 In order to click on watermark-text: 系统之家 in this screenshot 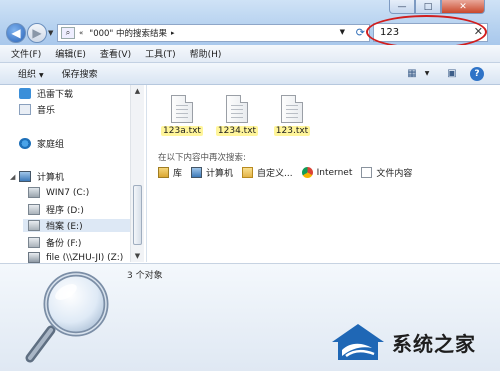, I will do `click(434, 344)`.